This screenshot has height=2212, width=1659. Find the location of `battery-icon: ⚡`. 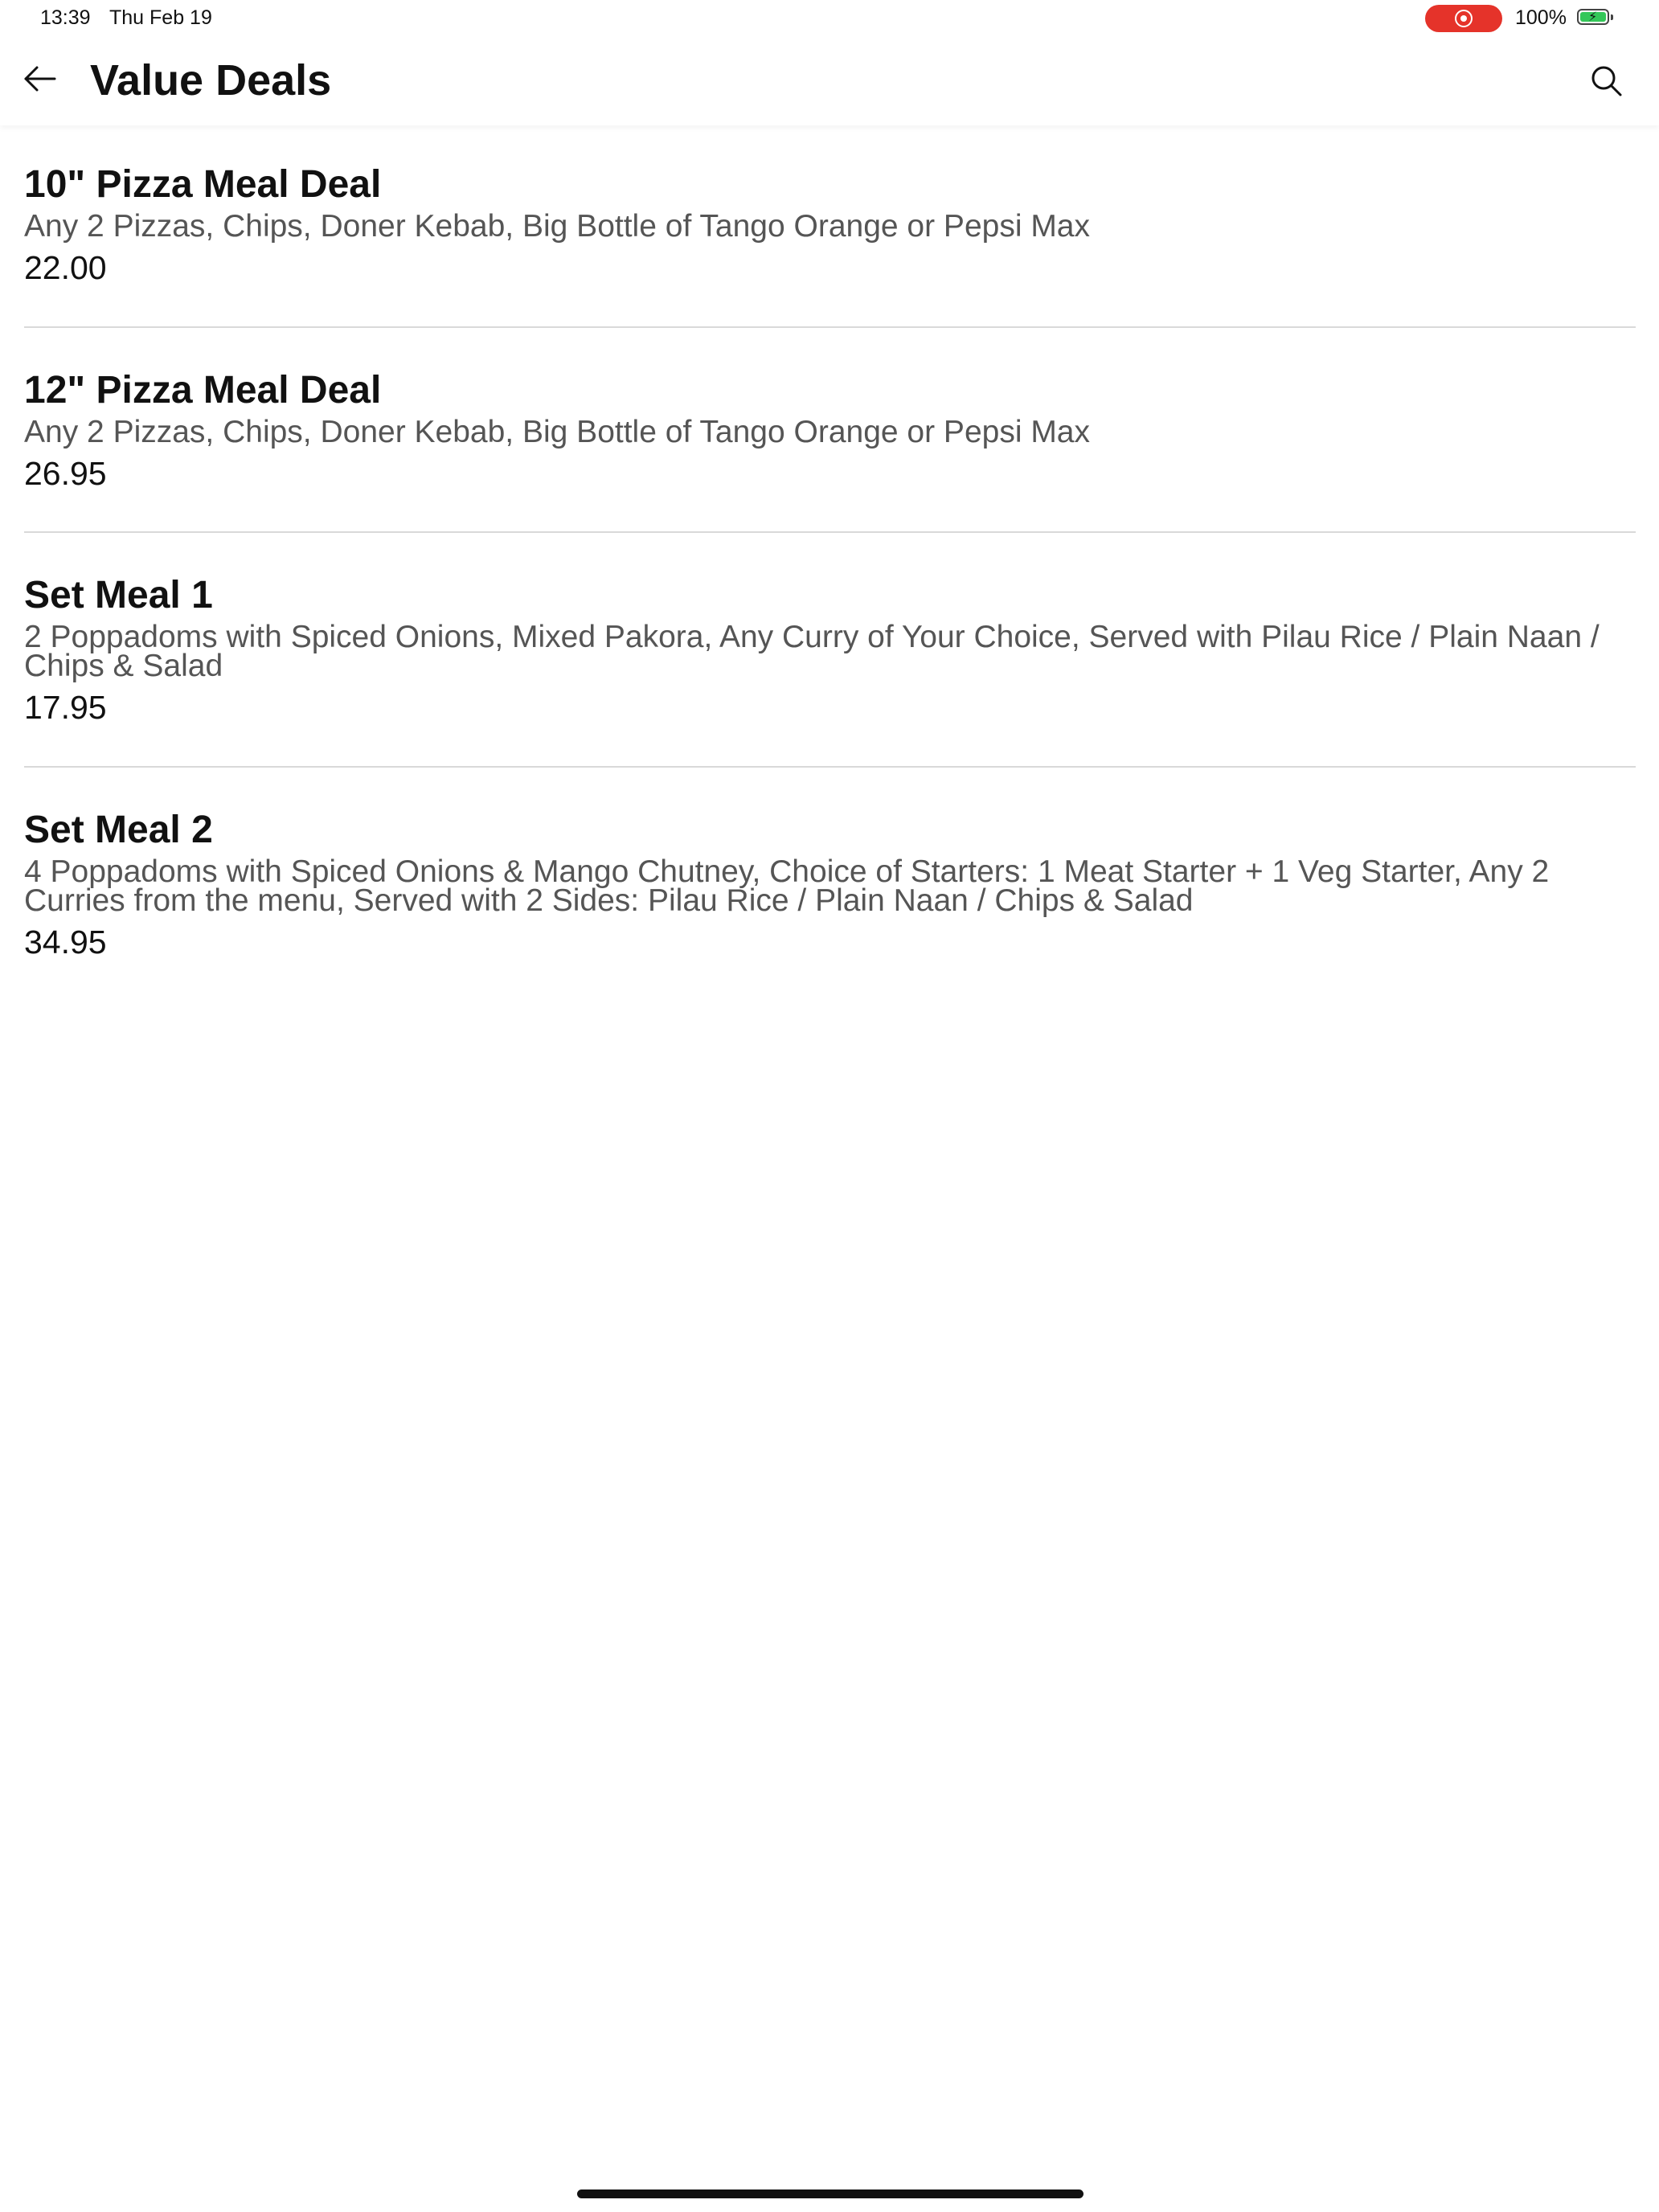

battery-icon: ⚡ is located at coordinates (1595, 17).